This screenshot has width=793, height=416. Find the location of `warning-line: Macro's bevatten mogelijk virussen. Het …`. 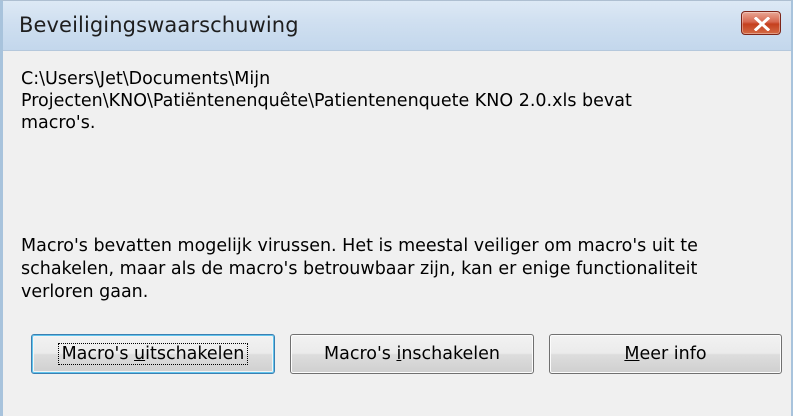

warning-line: Macro's bevatten mogelijk virussen. Het … is located at coordinates (359, 246).